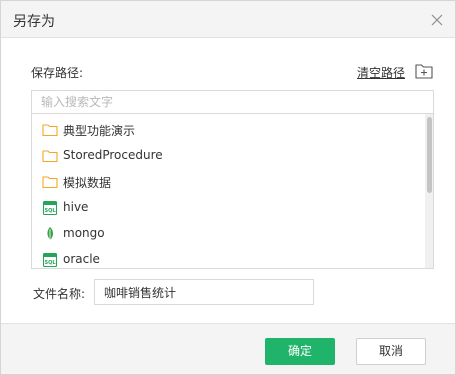  Describe the element at coordinates (228, 234) in the screenshot. I see `tree-item-datasource: mongo` at that location.